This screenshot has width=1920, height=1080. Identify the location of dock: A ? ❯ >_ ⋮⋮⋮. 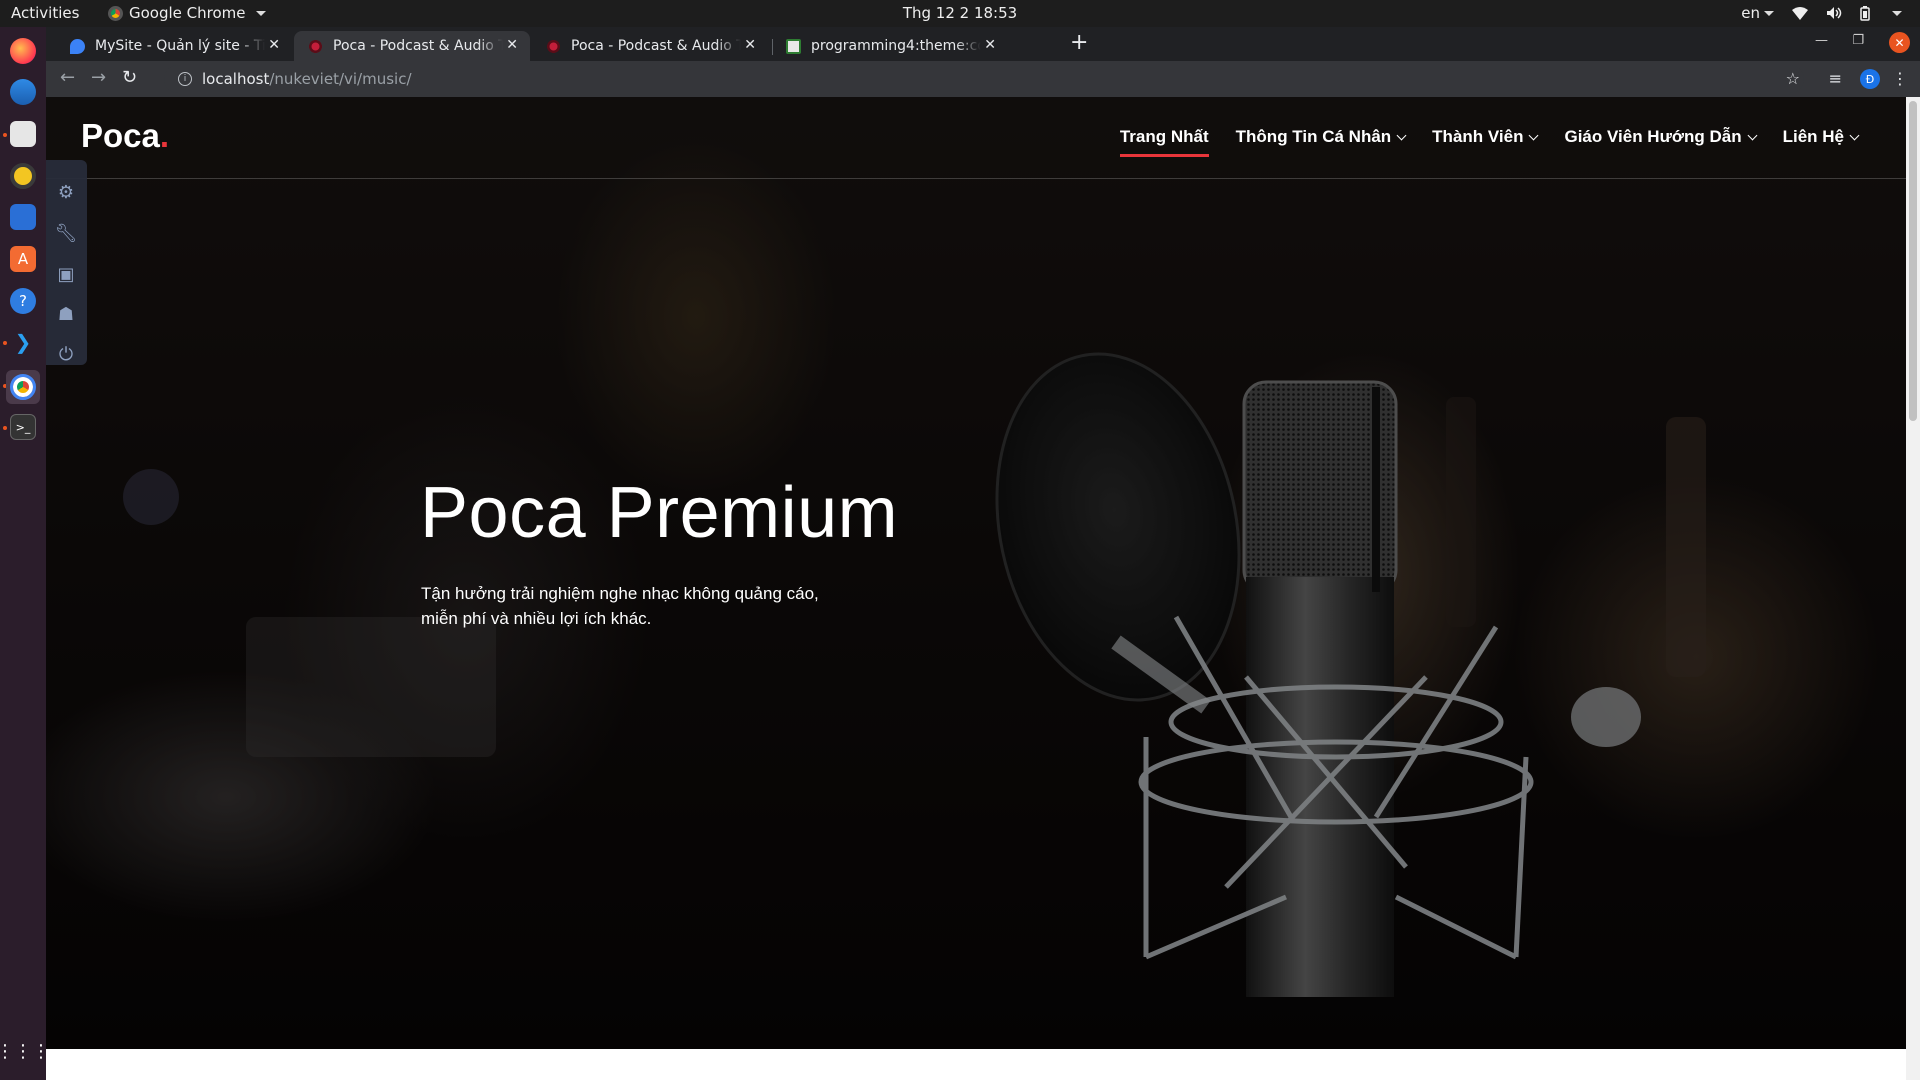
(25, 553).